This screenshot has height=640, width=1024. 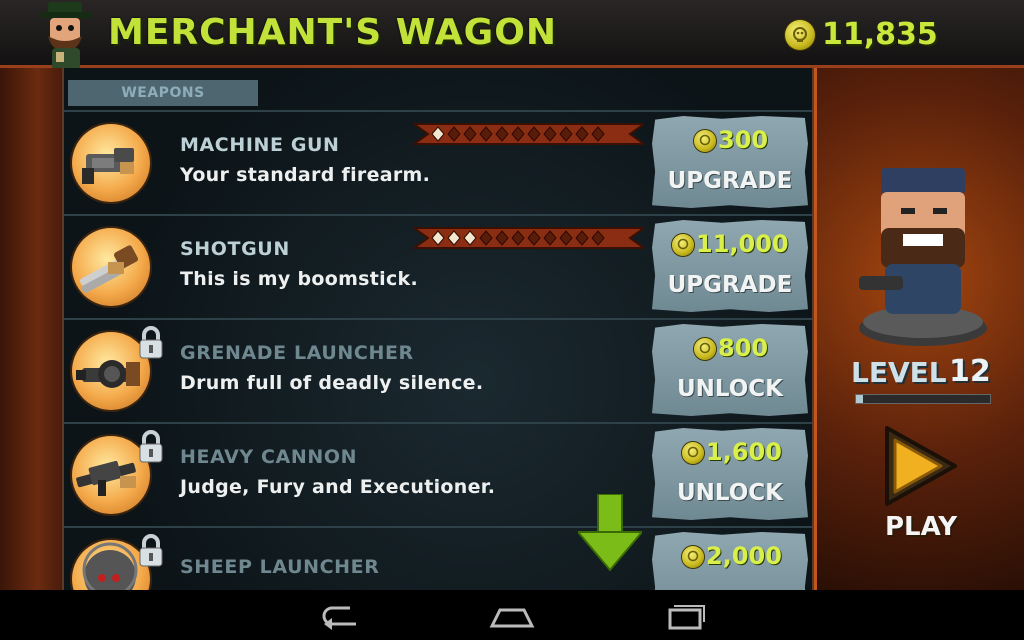 I want to click on weapon-description: Your standard firearm., so click(x=305, y=175).